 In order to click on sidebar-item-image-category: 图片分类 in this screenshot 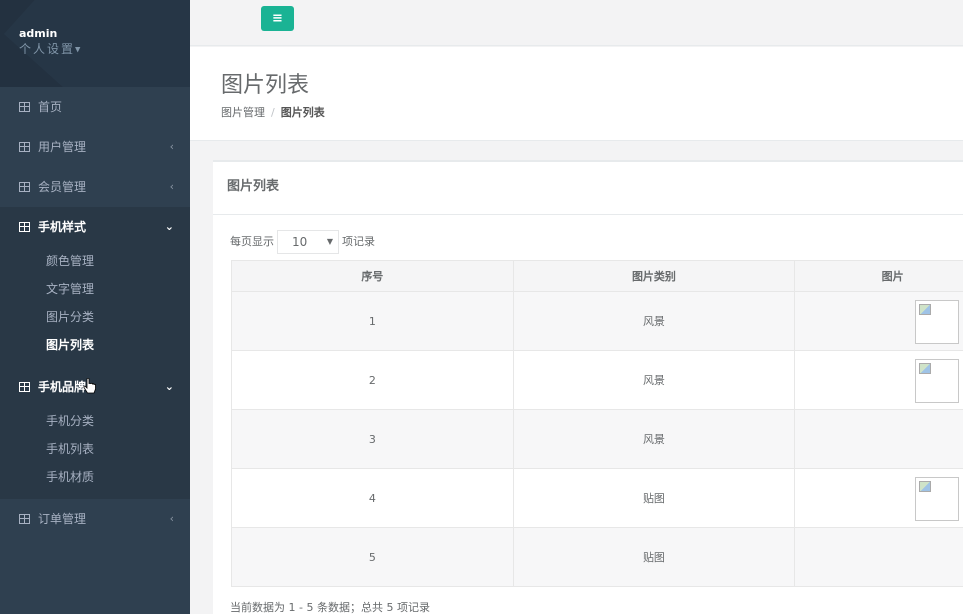, I will do `click(95, 317)`.